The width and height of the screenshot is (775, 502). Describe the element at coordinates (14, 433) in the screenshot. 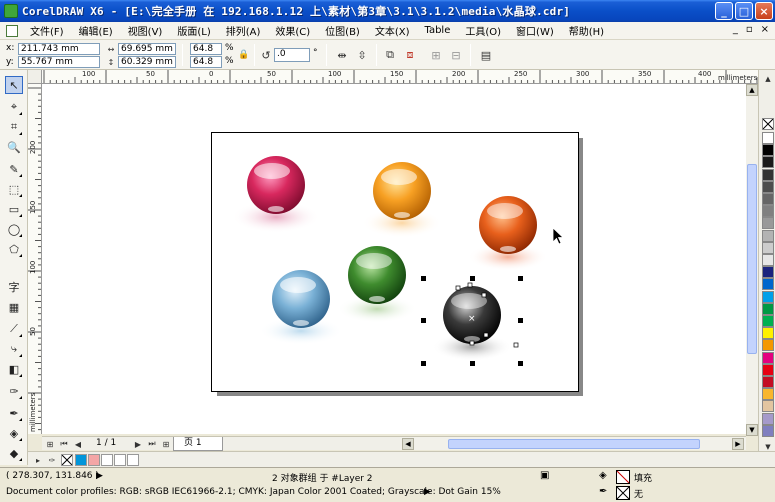

I see `fill-tool-icon: ◈` at that location.